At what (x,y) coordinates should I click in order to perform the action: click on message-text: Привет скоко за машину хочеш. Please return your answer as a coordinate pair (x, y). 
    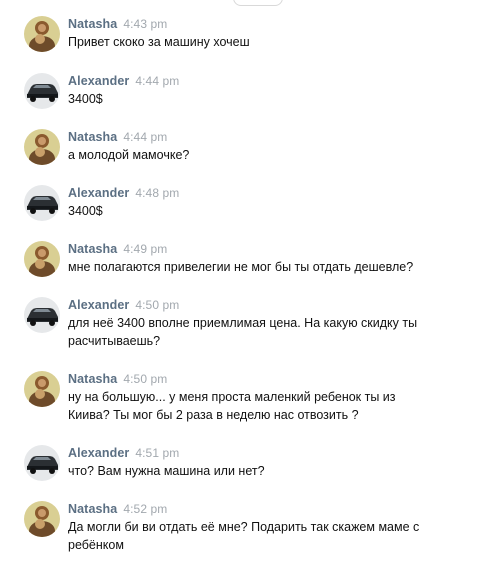
    Looking at the image, I should click on (159, 42).